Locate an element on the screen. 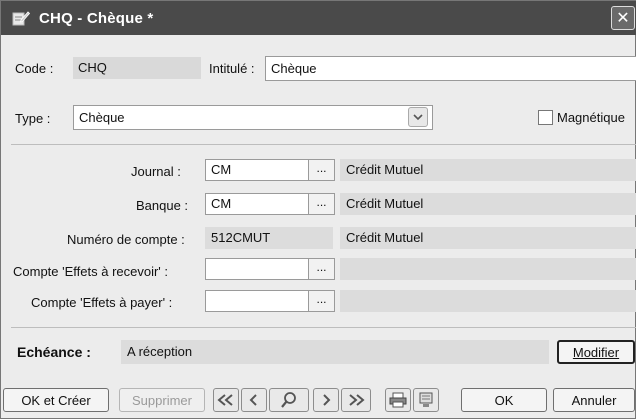 This screenshot has height=419, width=636. search-icon is located at coordinates (288, 400).